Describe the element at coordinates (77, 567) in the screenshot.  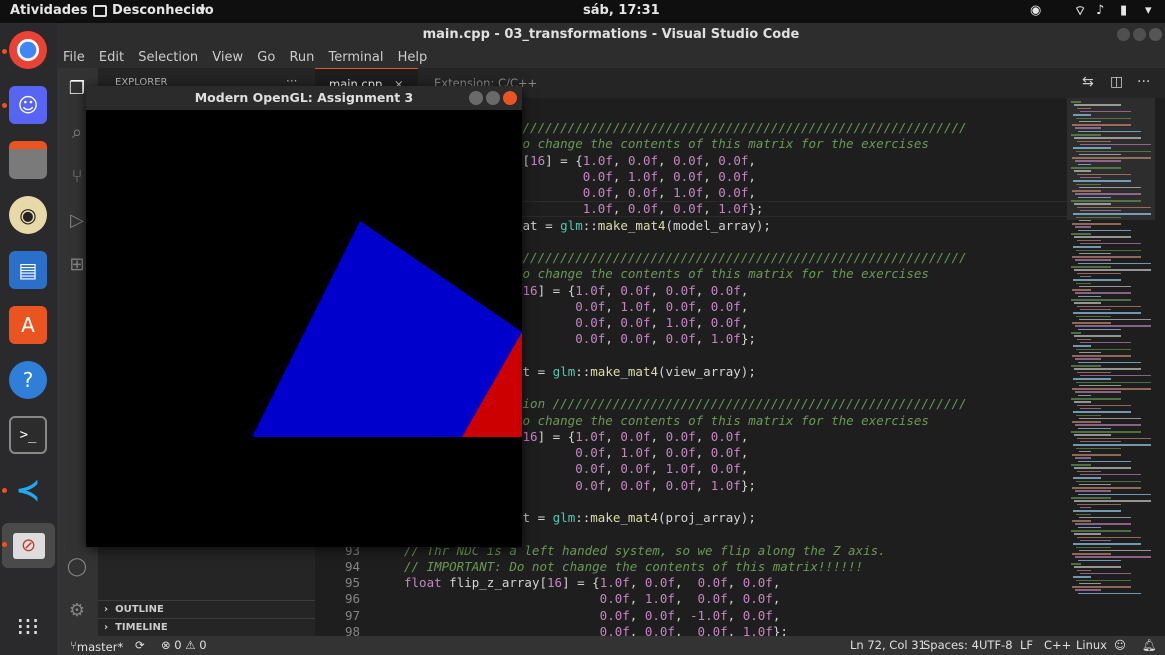
I see `accounts-icon: ◯` at that location.